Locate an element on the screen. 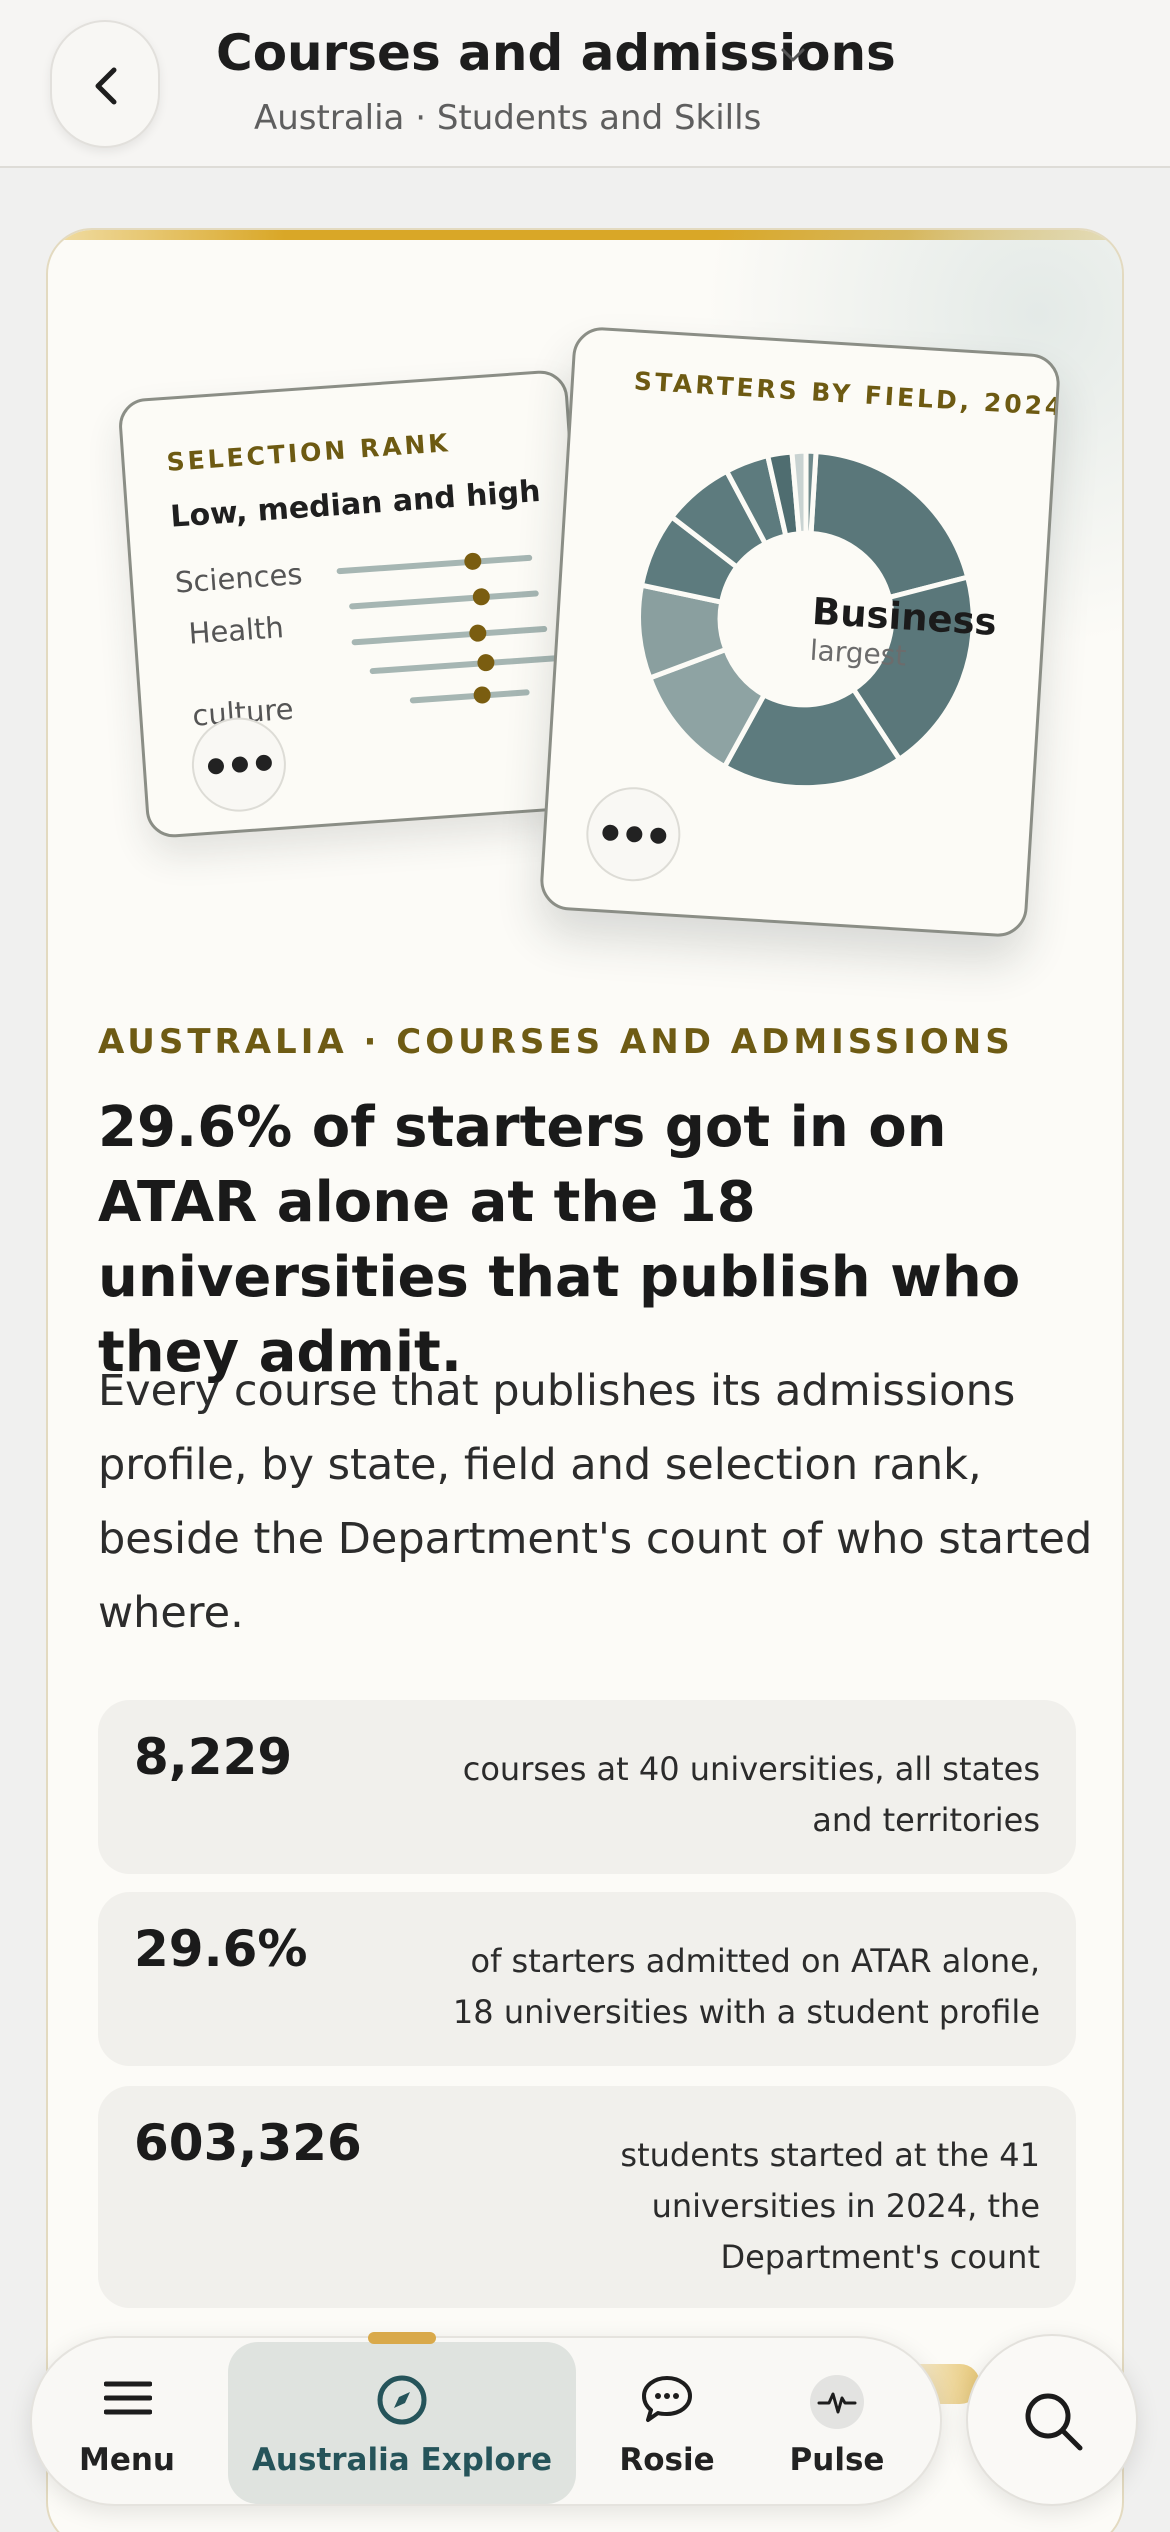 This screenshot has height=2532, width=1170. rank-row-label: Health is located at coordinates (236, 630).